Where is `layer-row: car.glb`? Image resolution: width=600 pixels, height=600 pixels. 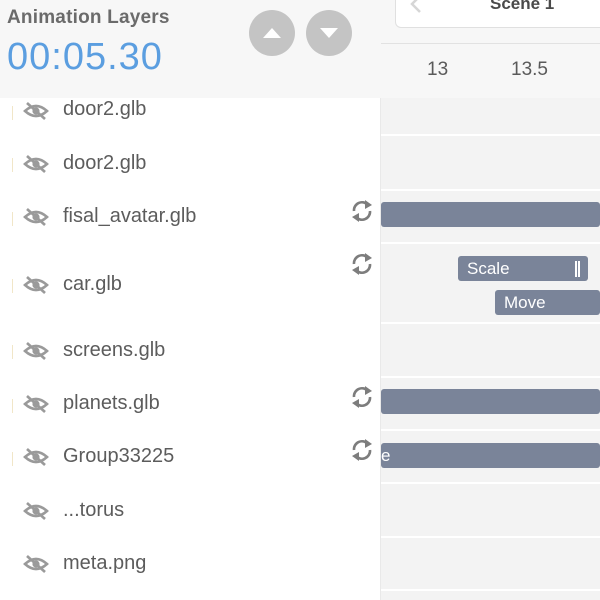
layer-row: car.glb is located at coordinates (190, 284).